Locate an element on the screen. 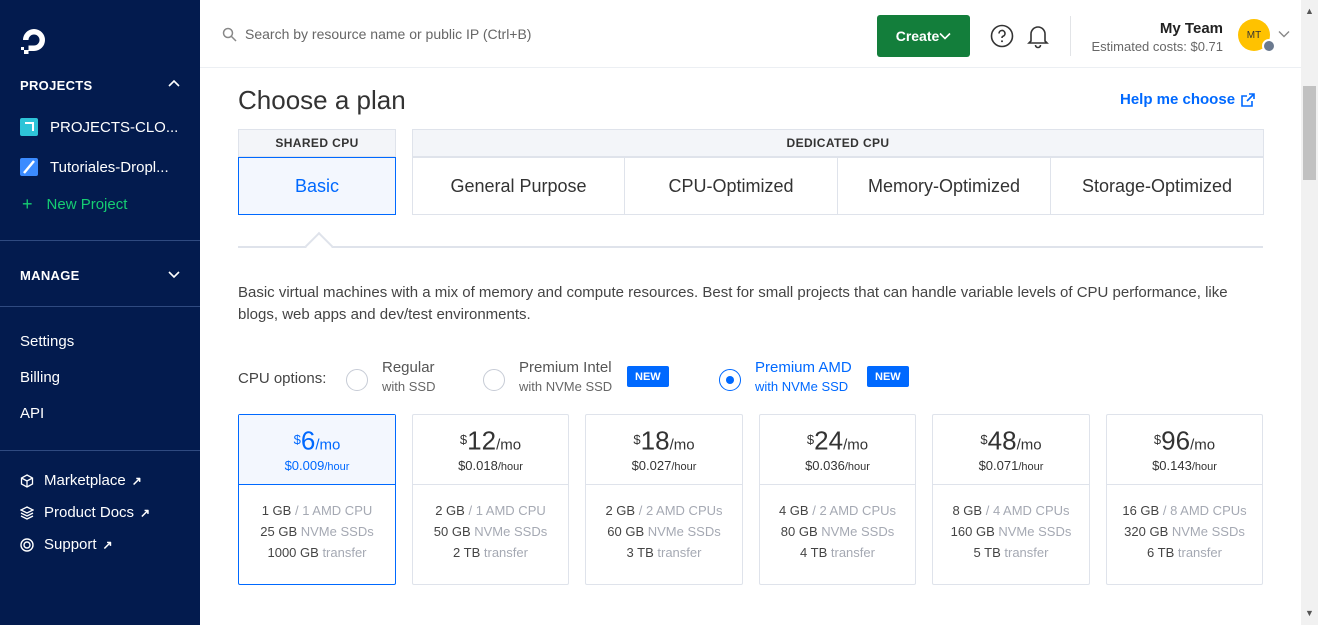 The width and height of the screenshot is (1318, 625). spec-memory-cpu: 1 GB / 1 AMD CPU is located at coordinates (317, 510).